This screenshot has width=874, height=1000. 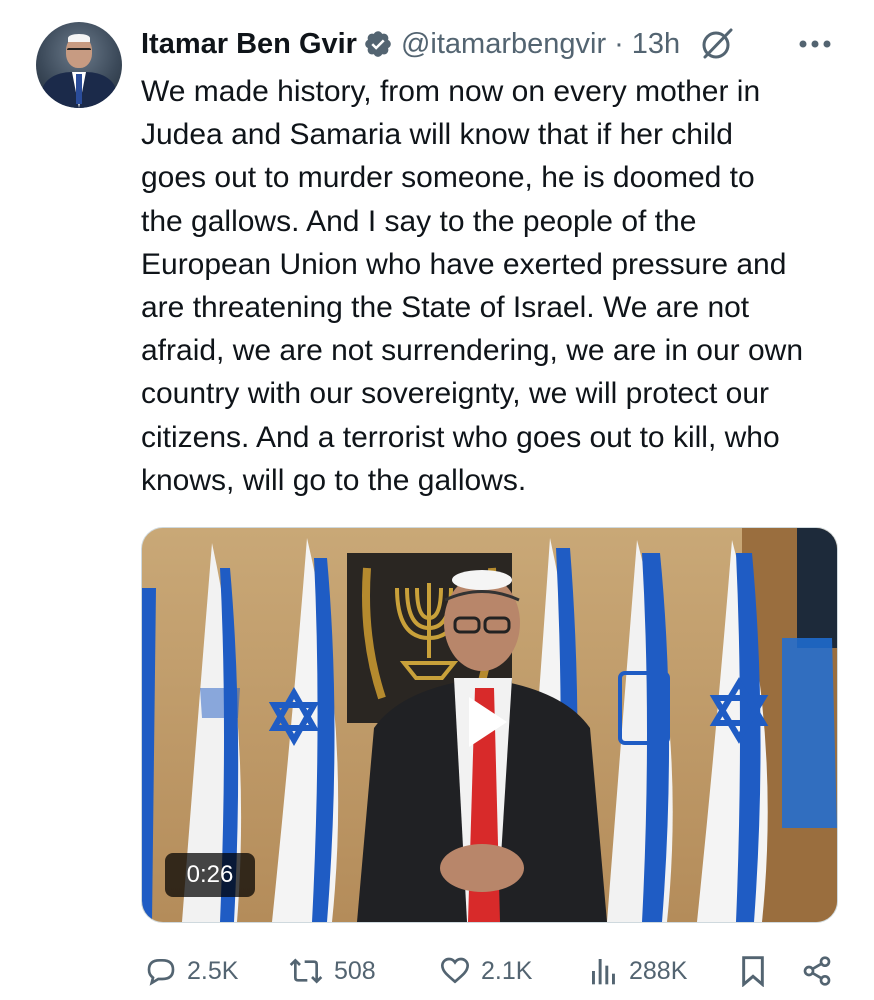 What do you see at coordinates (249, 44) in the screenshot?
I see `author-display-name: Itamar Ben Gvir` at bounding box center [249, 44].